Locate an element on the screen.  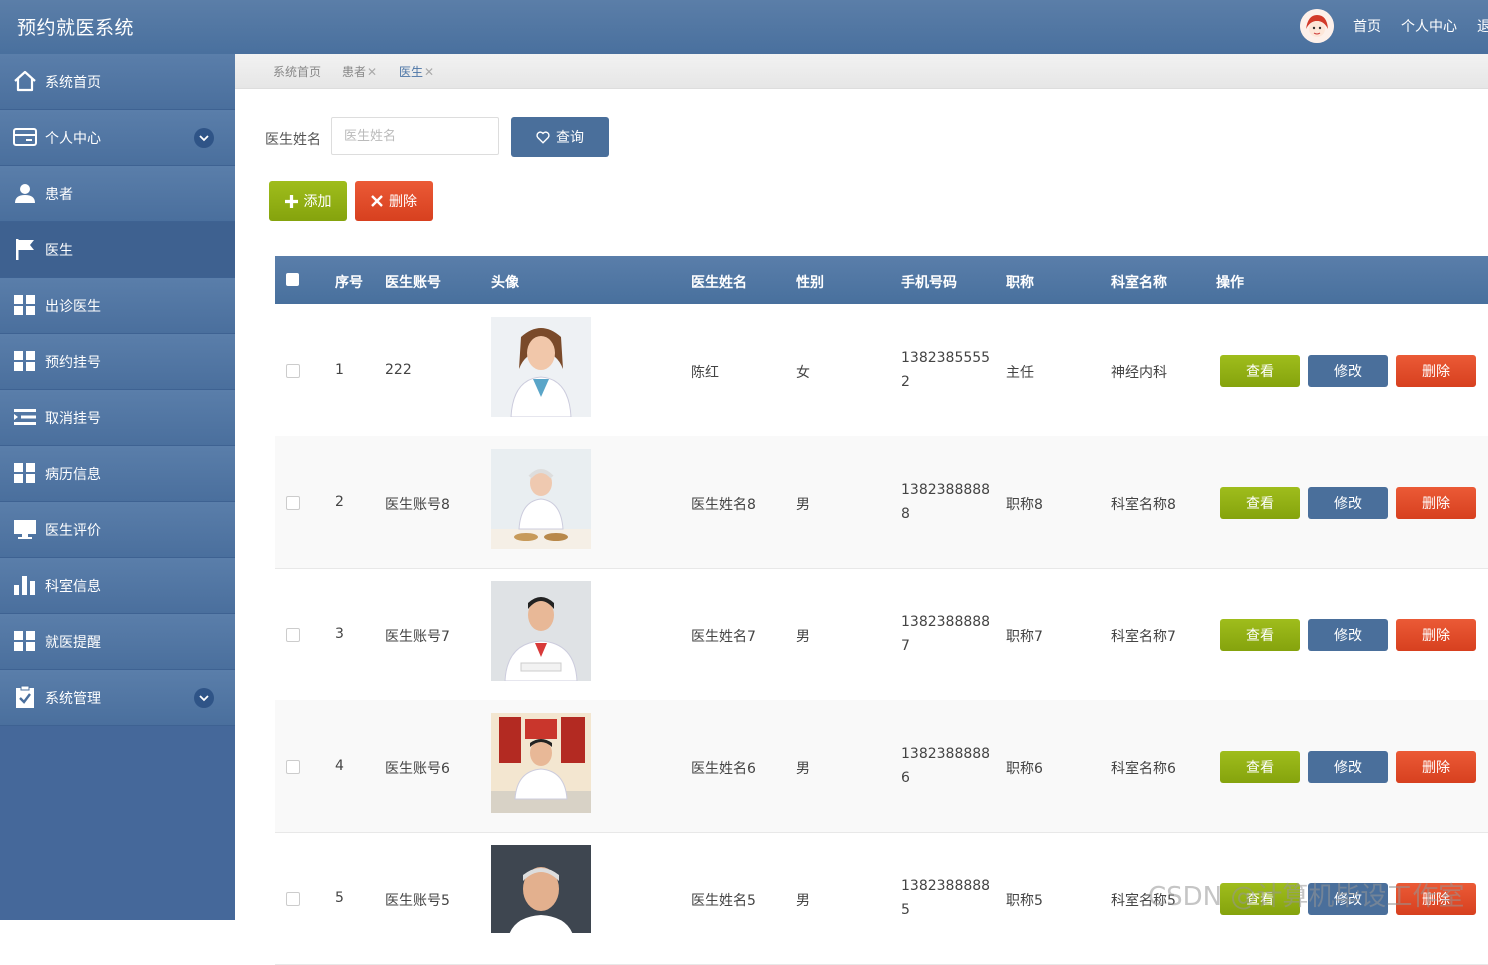
sidebar-item-label: 系统首页 is located at coordinates (73, 83).